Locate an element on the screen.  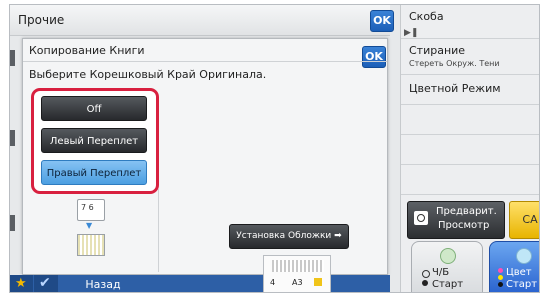
color-label-line1: Цвет is located at coordinates (519, 272).